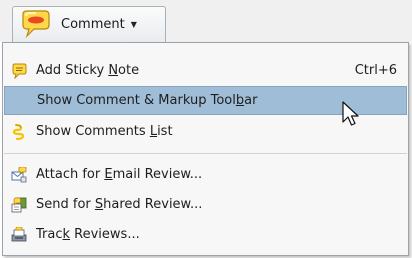 The height and width of the screenshot is (258, 412). I want to click on menu-item-add-sticky-note: Add Sticky Note Ctrl+6, so click(205, 70).